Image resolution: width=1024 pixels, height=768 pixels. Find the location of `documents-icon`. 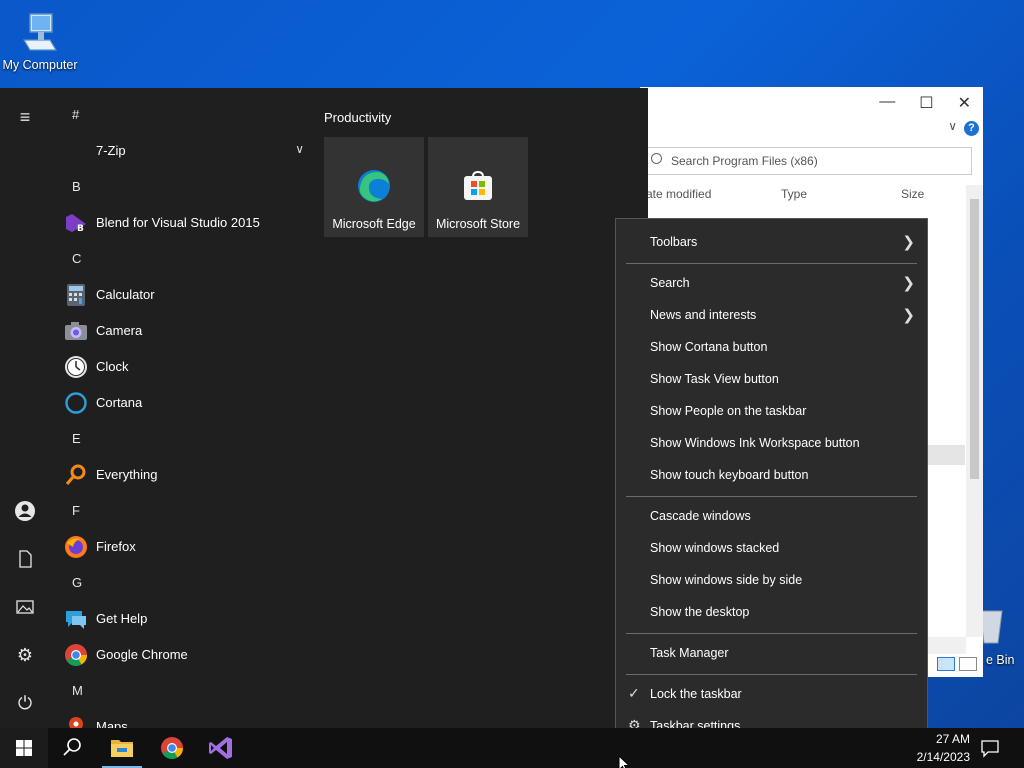

documents-icon is located at coordinates (25, 559).